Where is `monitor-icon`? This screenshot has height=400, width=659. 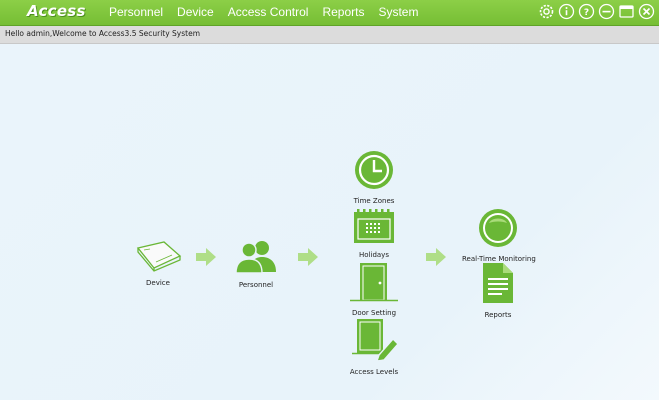 monitor-icon is located at coordinates (498, 228).